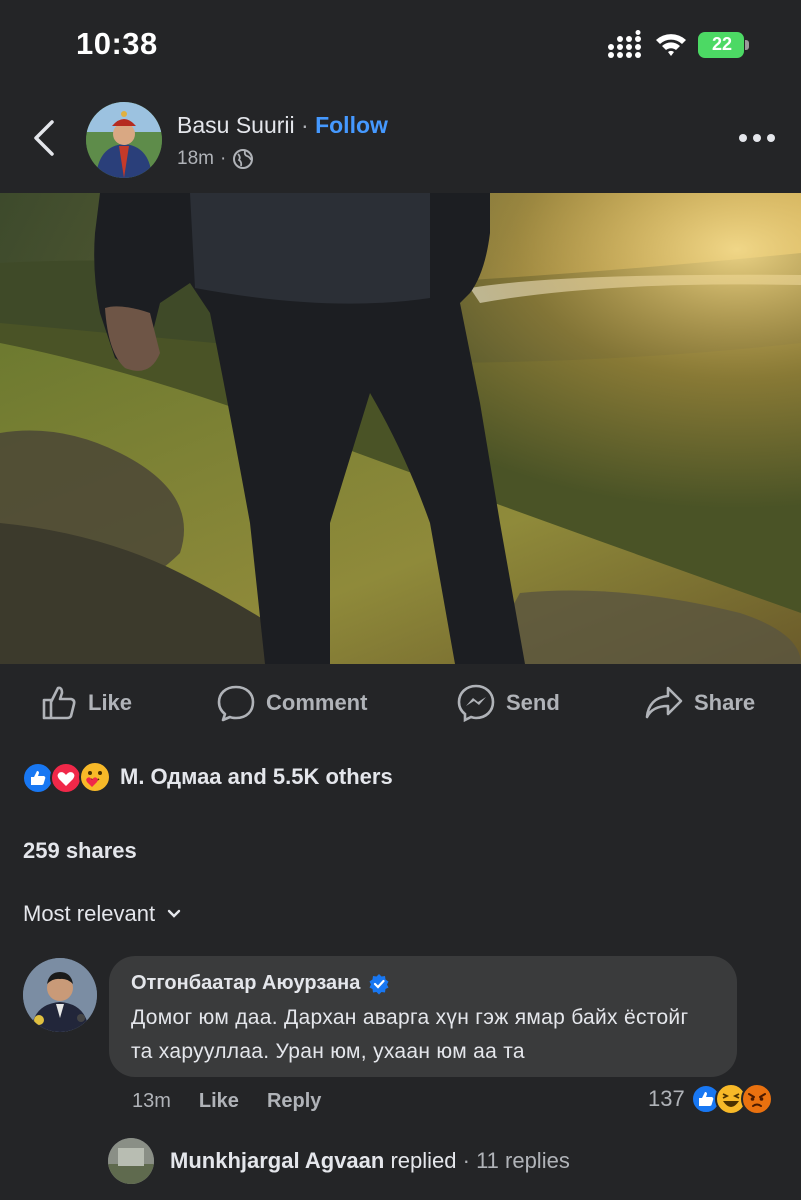 The image size is (801, 1200). What do you see at coordinates (277, 1160) in the screenshot?
I see `replier-name: Munkhjargal Agvaan` at bounding box center [277, 1160].